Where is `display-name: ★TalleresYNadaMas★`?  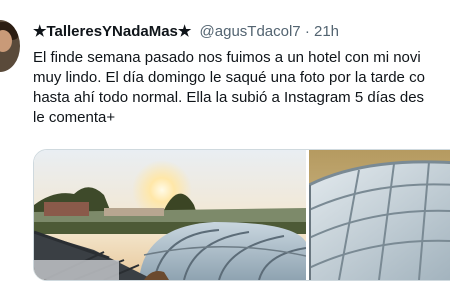 display-name: ★TalleresYNadaMas★ is located at coordinates (112, 31).